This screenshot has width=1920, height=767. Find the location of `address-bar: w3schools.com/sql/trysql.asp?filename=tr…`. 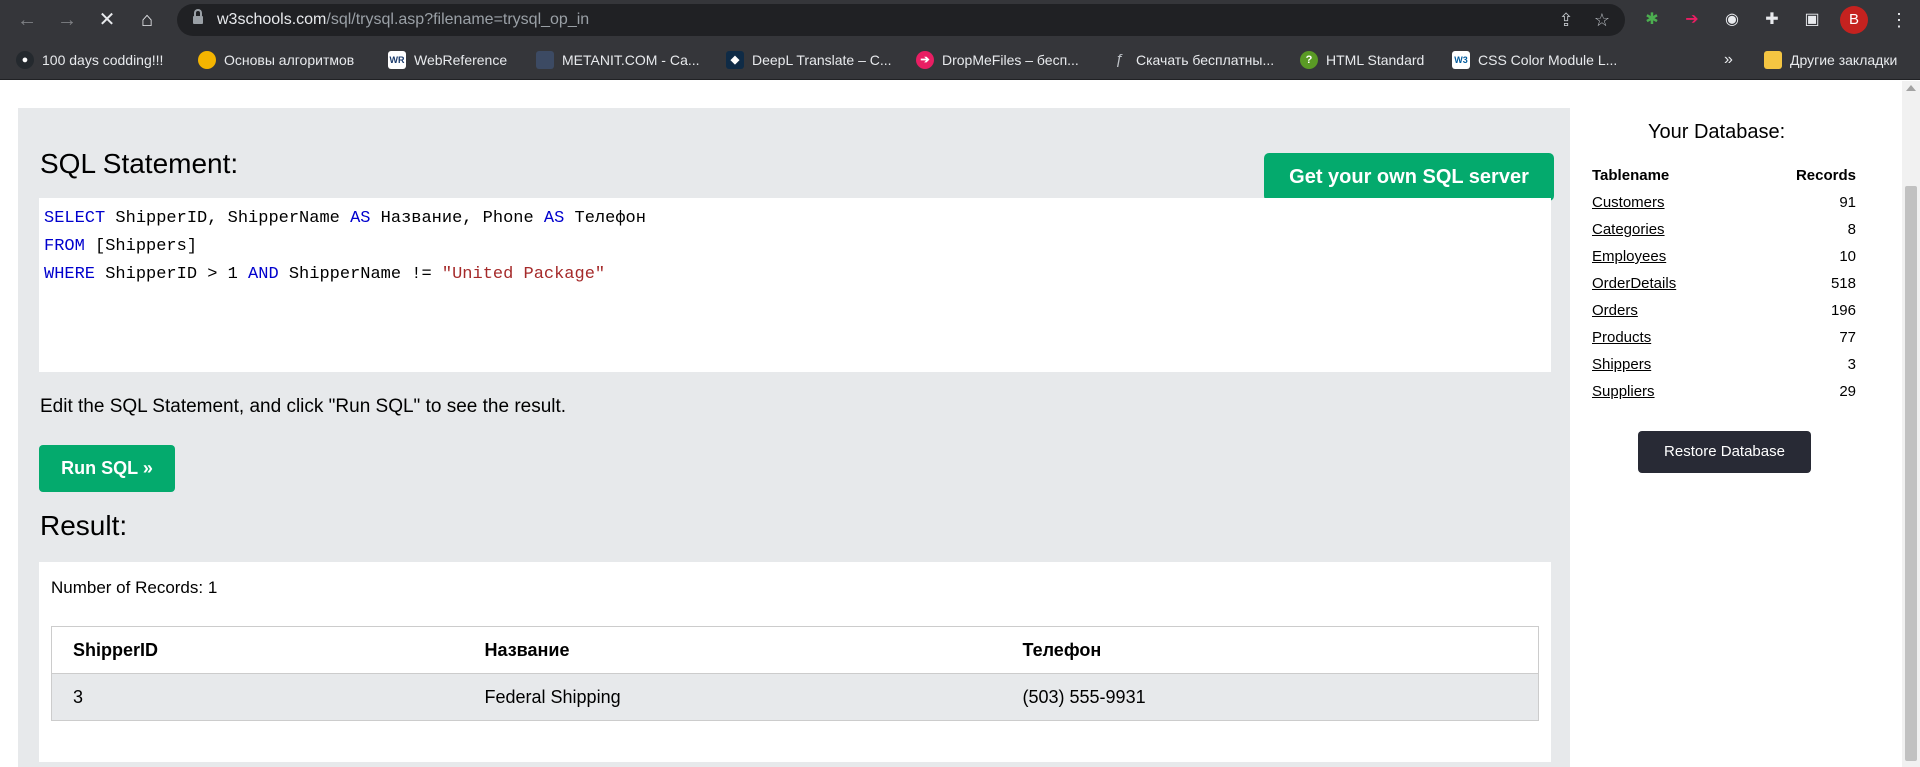

address-bar: w3schools.com/sql/trysql.asp?filename=tr… is located at coordinates (901, 20).